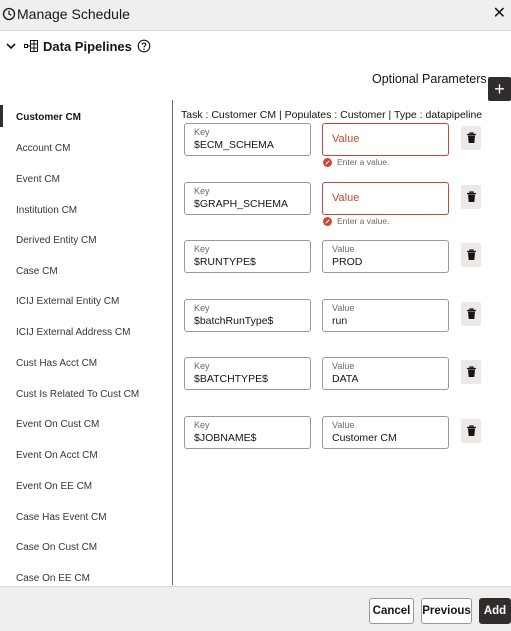 This screenshot has height=631, width=511. I want to click on add-parameter-button: +, so click(499, 89).